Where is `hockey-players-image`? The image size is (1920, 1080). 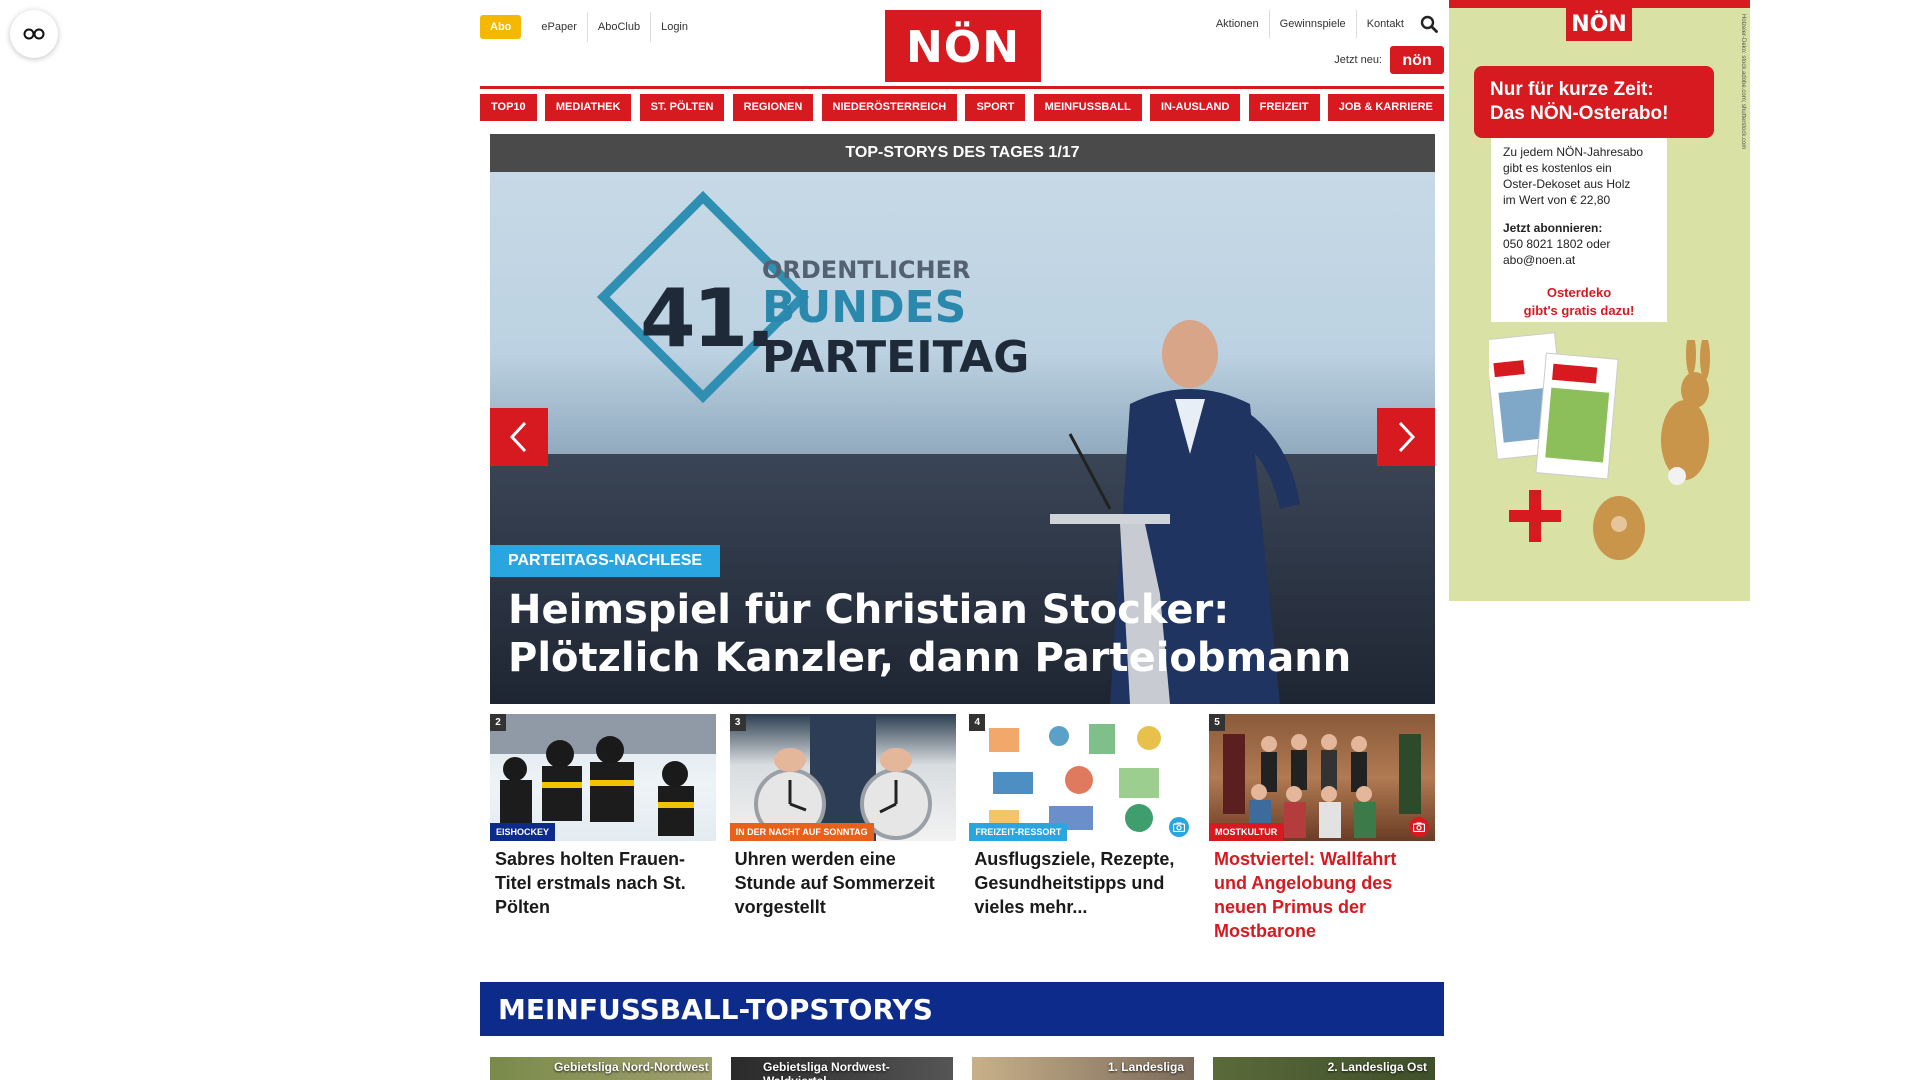 hockey-players-image is located at coordinates (603, 775).